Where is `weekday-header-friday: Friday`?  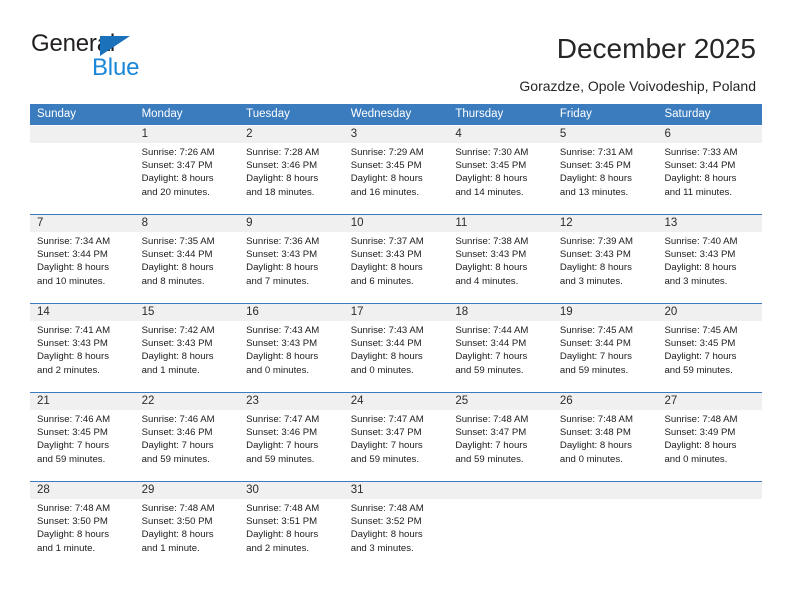 weekday-header-friday: Friday is located at coordinates (575, 114).